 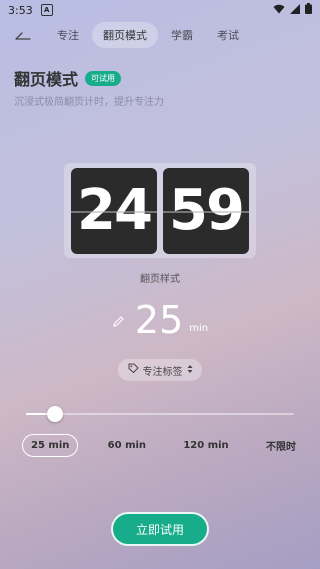 I want to click on duration-slider, so click(x=160, y=414).